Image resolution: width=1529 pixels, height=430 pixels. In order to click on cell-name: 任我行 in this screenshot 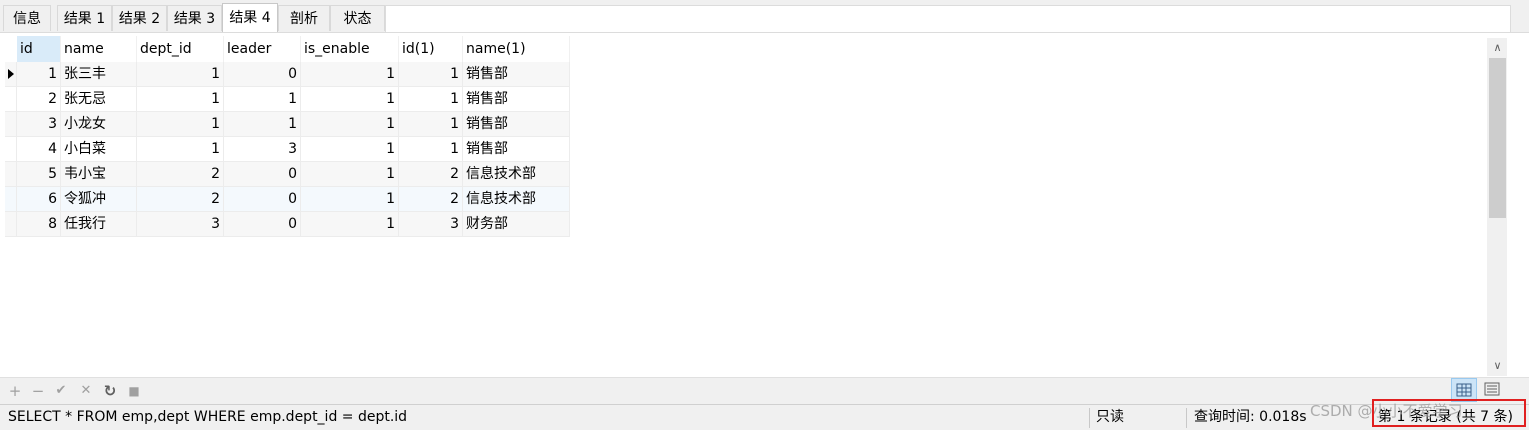, I will do `click(99, 224)`.